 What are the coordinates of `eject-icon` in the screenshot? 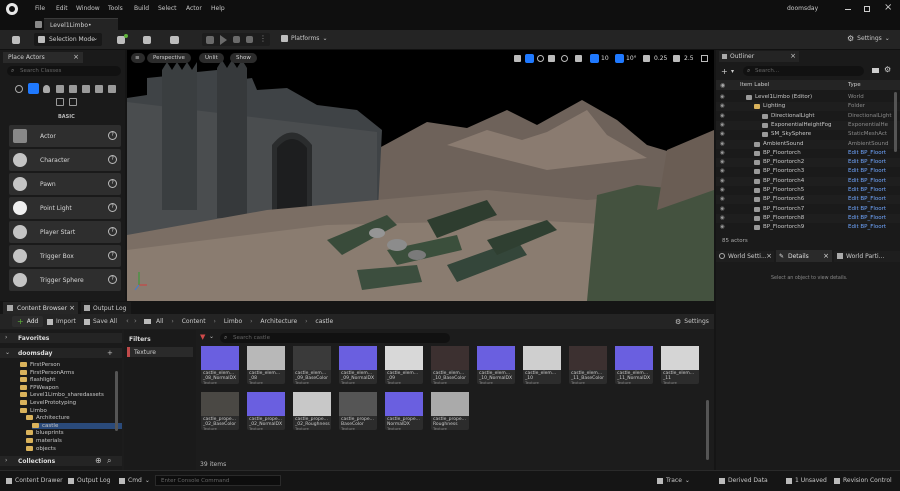 It's located at (249, 39).